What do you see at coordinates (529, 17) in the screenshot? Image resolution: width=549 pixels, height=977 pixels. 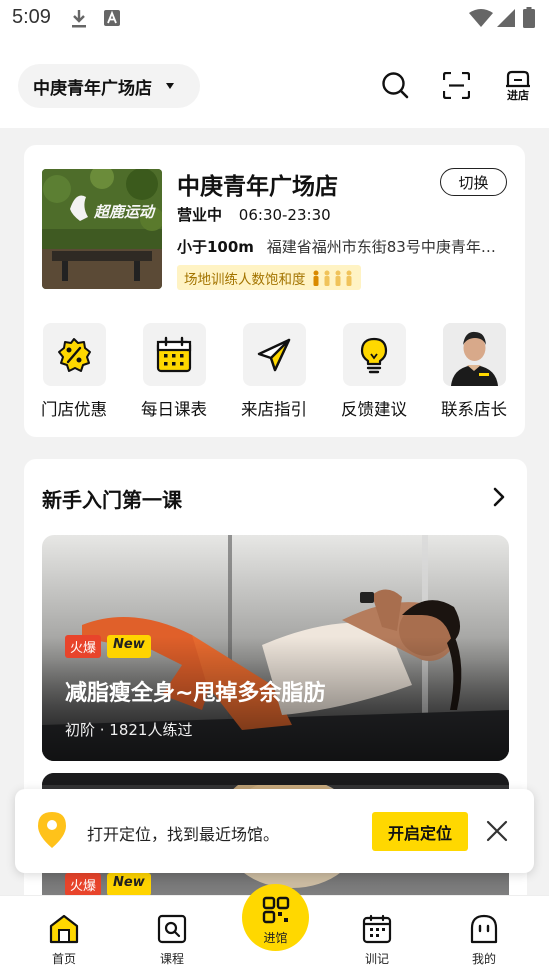 I see `battery-icon` at bounding box center [529, 17].